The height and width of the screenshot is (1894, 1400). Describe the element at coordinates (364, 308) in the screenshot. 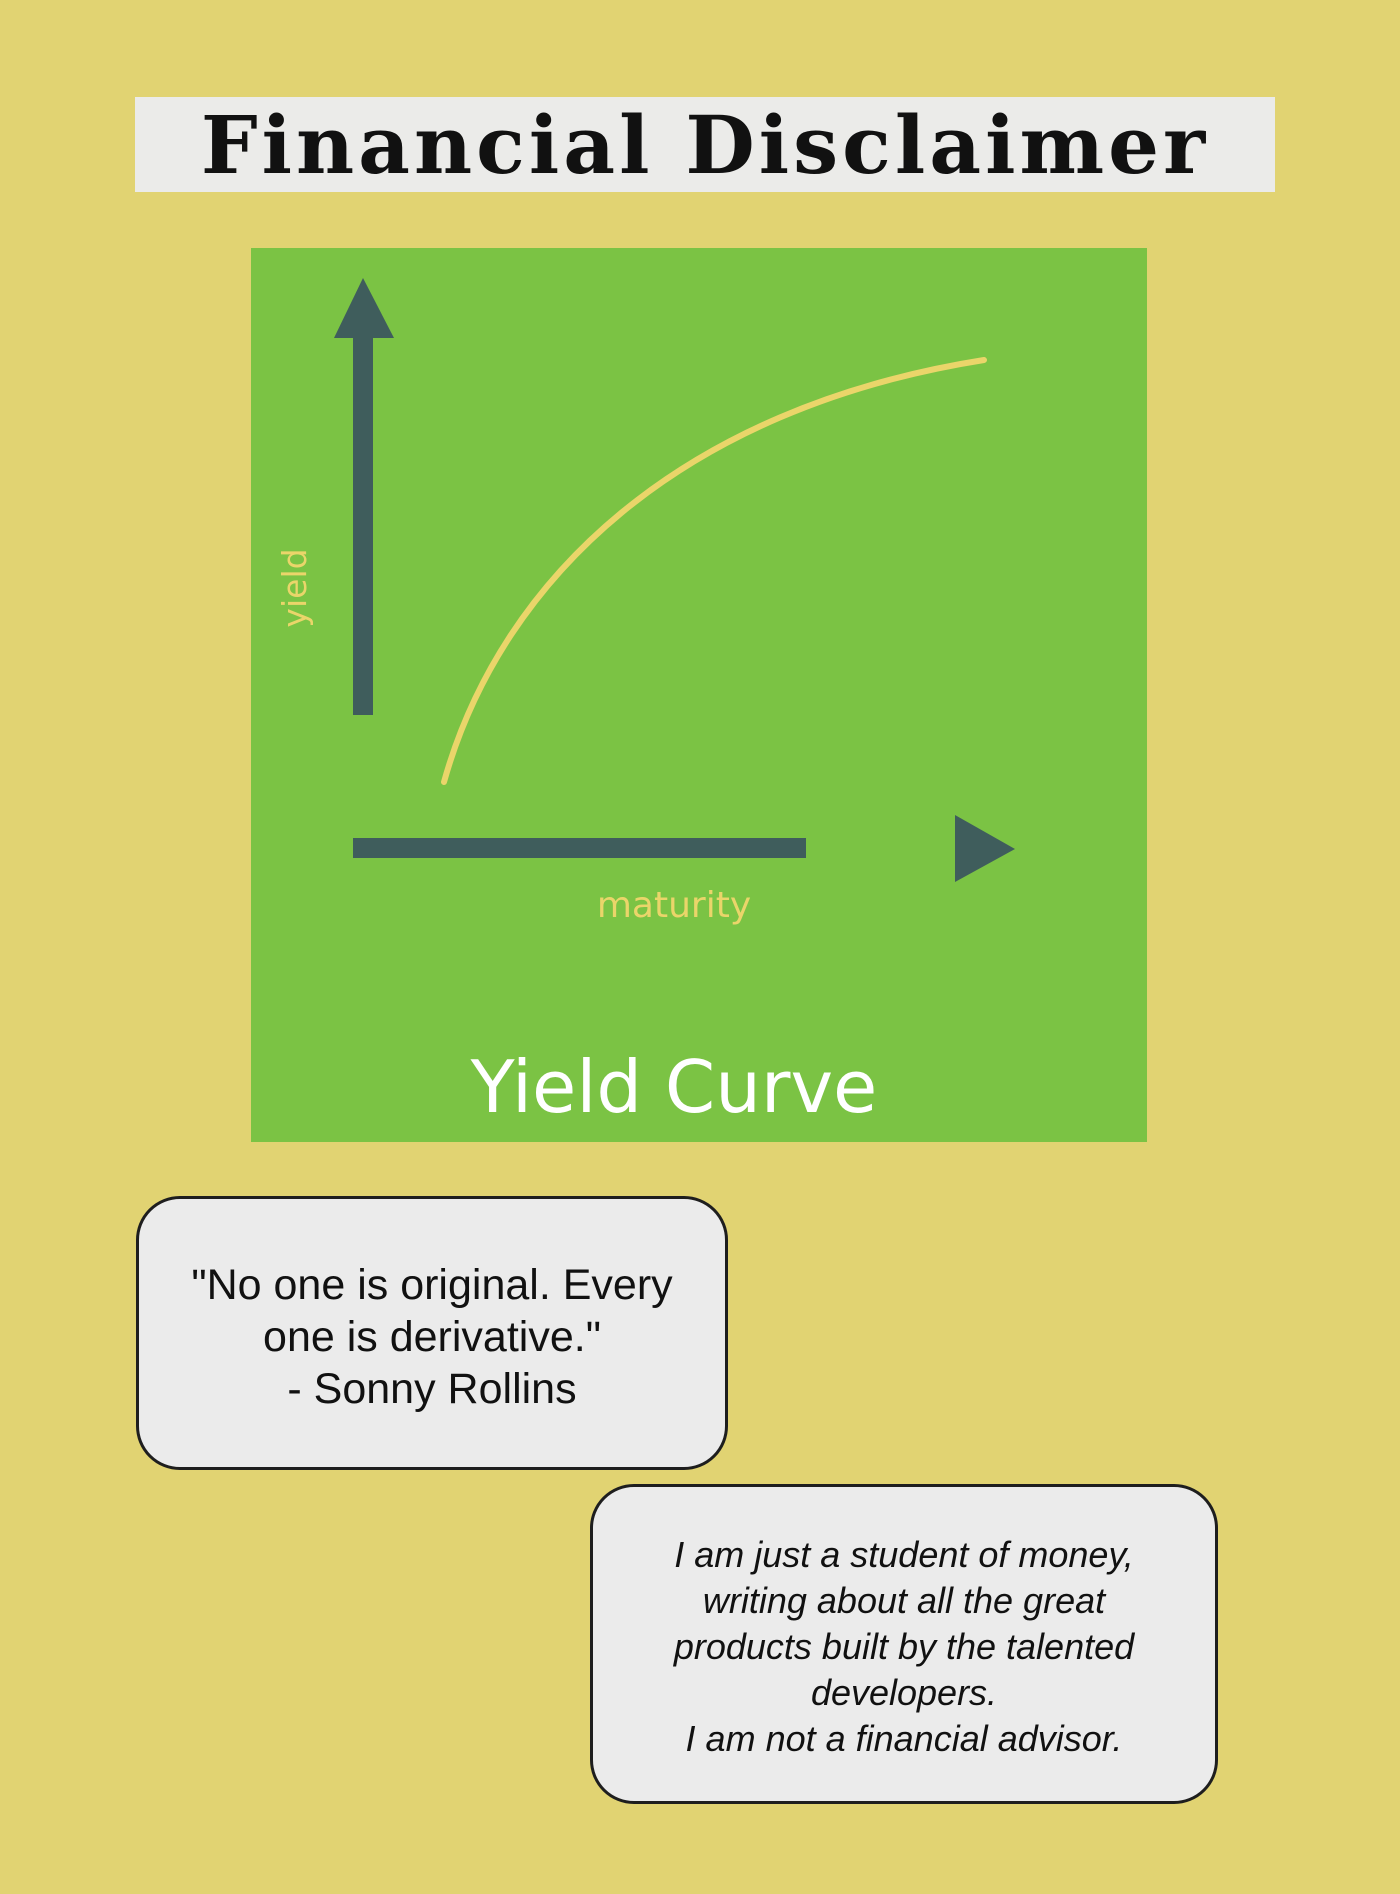

I see `y-axis-arrowhead` at that location.